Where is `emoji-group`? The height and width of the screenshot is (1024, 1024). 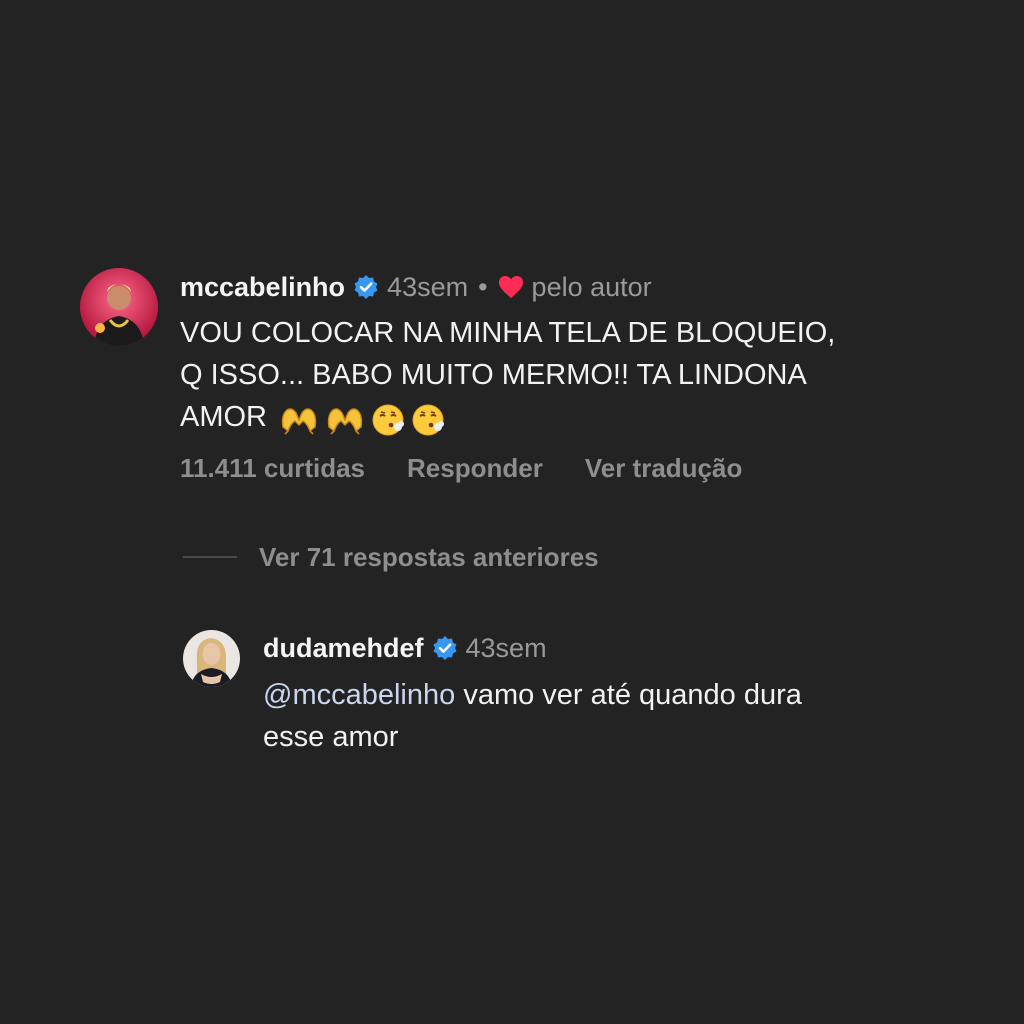 emoji-group is located at coordinates (365, 418).